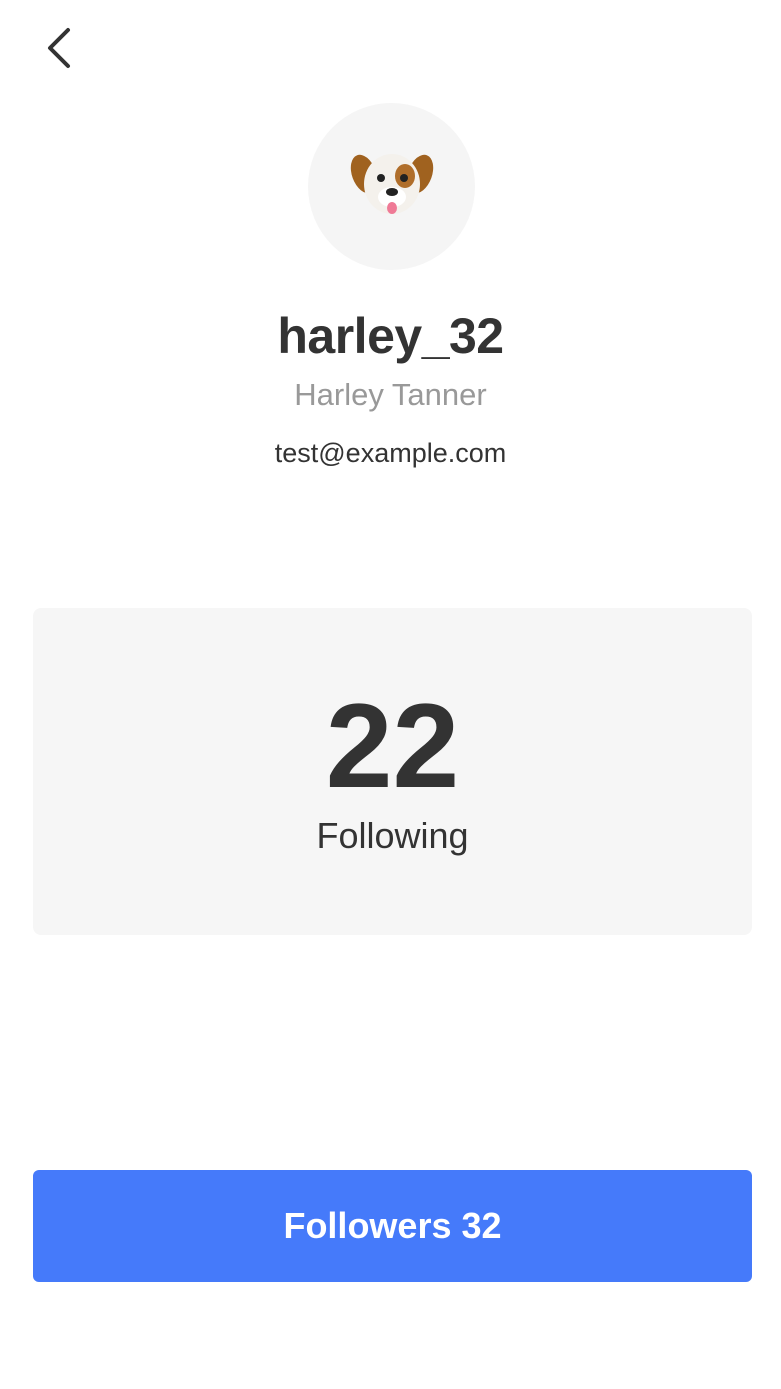 Image resolution: width=781 pixels, height=1389 pixels. I want to click on following-label: Following, so click(392, 835).